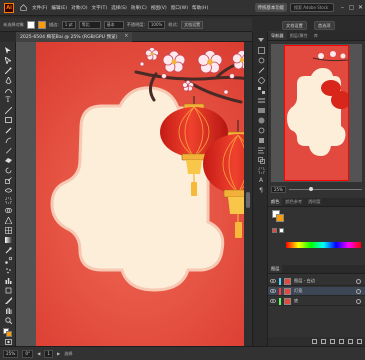 This screenshot has height=360, width=365. I want to click on close-tab-icon: ×, so click(126, 36).